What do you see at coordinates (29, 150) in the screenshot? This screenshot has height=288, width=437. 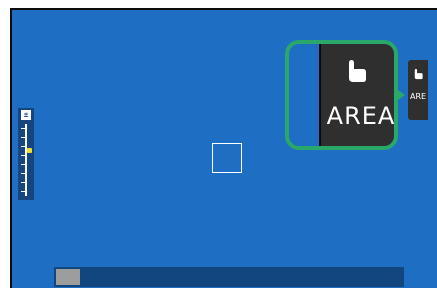 I see `ev-level-marker` at bounding box center [29, 150].